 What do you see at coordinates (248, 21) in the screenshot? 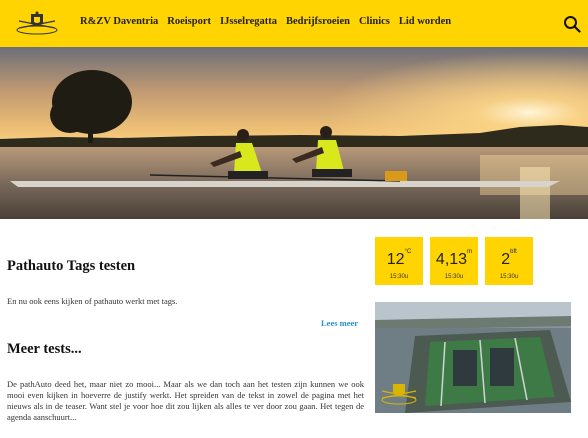
I see `nav-item-ijsselregatta: IJsselregatta` at bounding box center [248, 21].